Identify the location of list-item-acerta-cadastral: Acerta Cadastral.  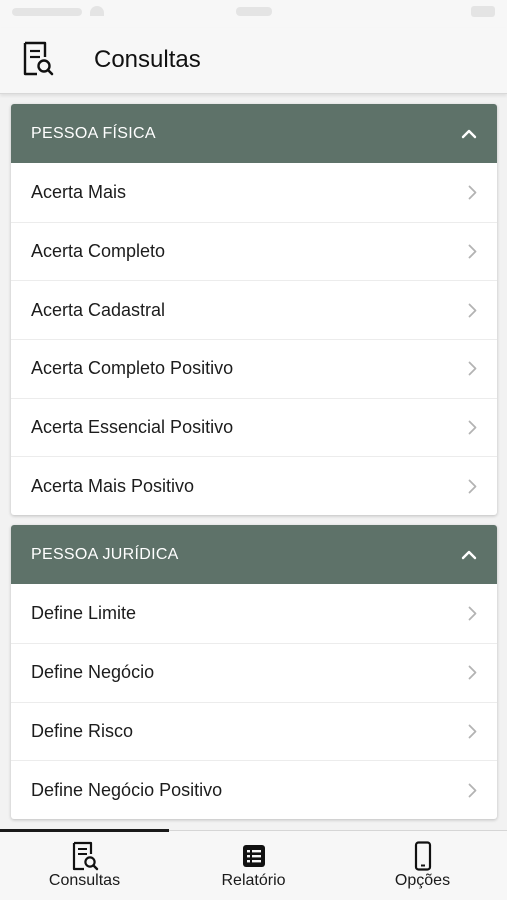
(254, 309).